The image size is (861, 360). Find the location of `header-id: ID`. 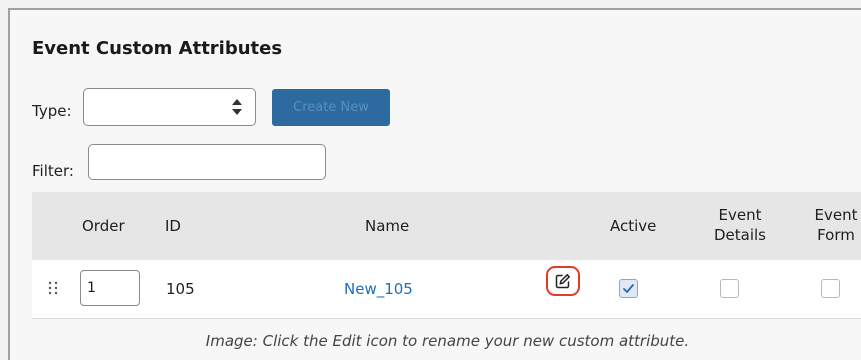

header-id: ID is located at coordinates (173, 226).